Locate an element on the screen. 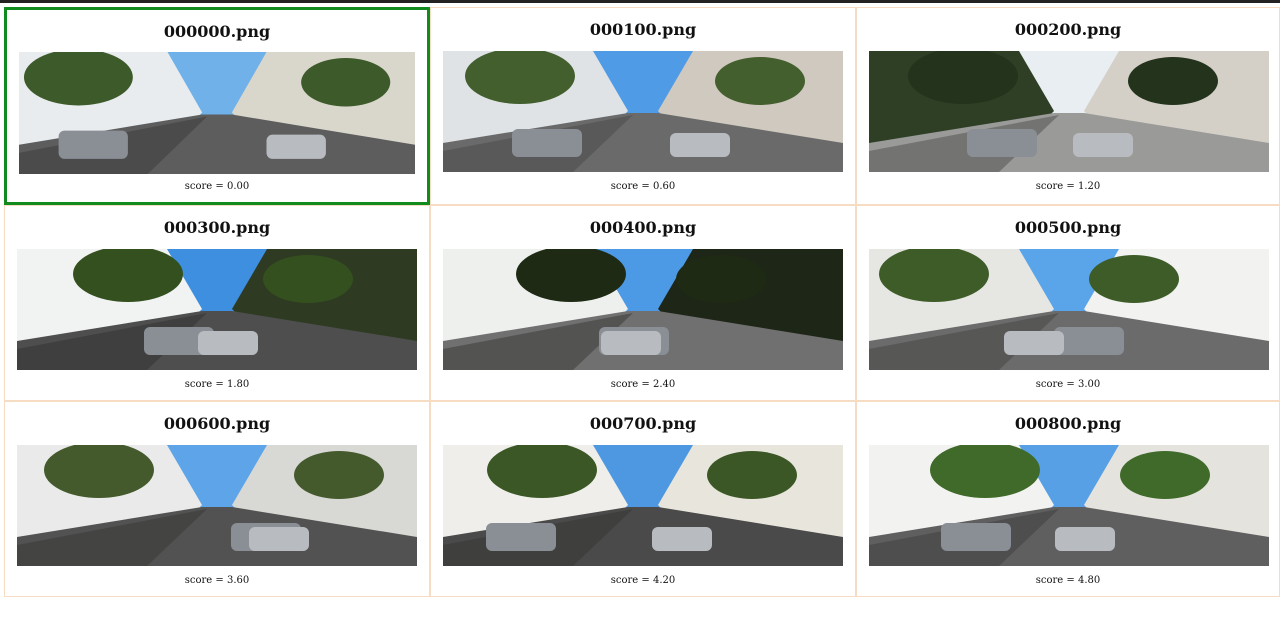 The height and width of the screenshot is (629, 1280). result-filename: 000800.png is located at coordinates (1068, 423).